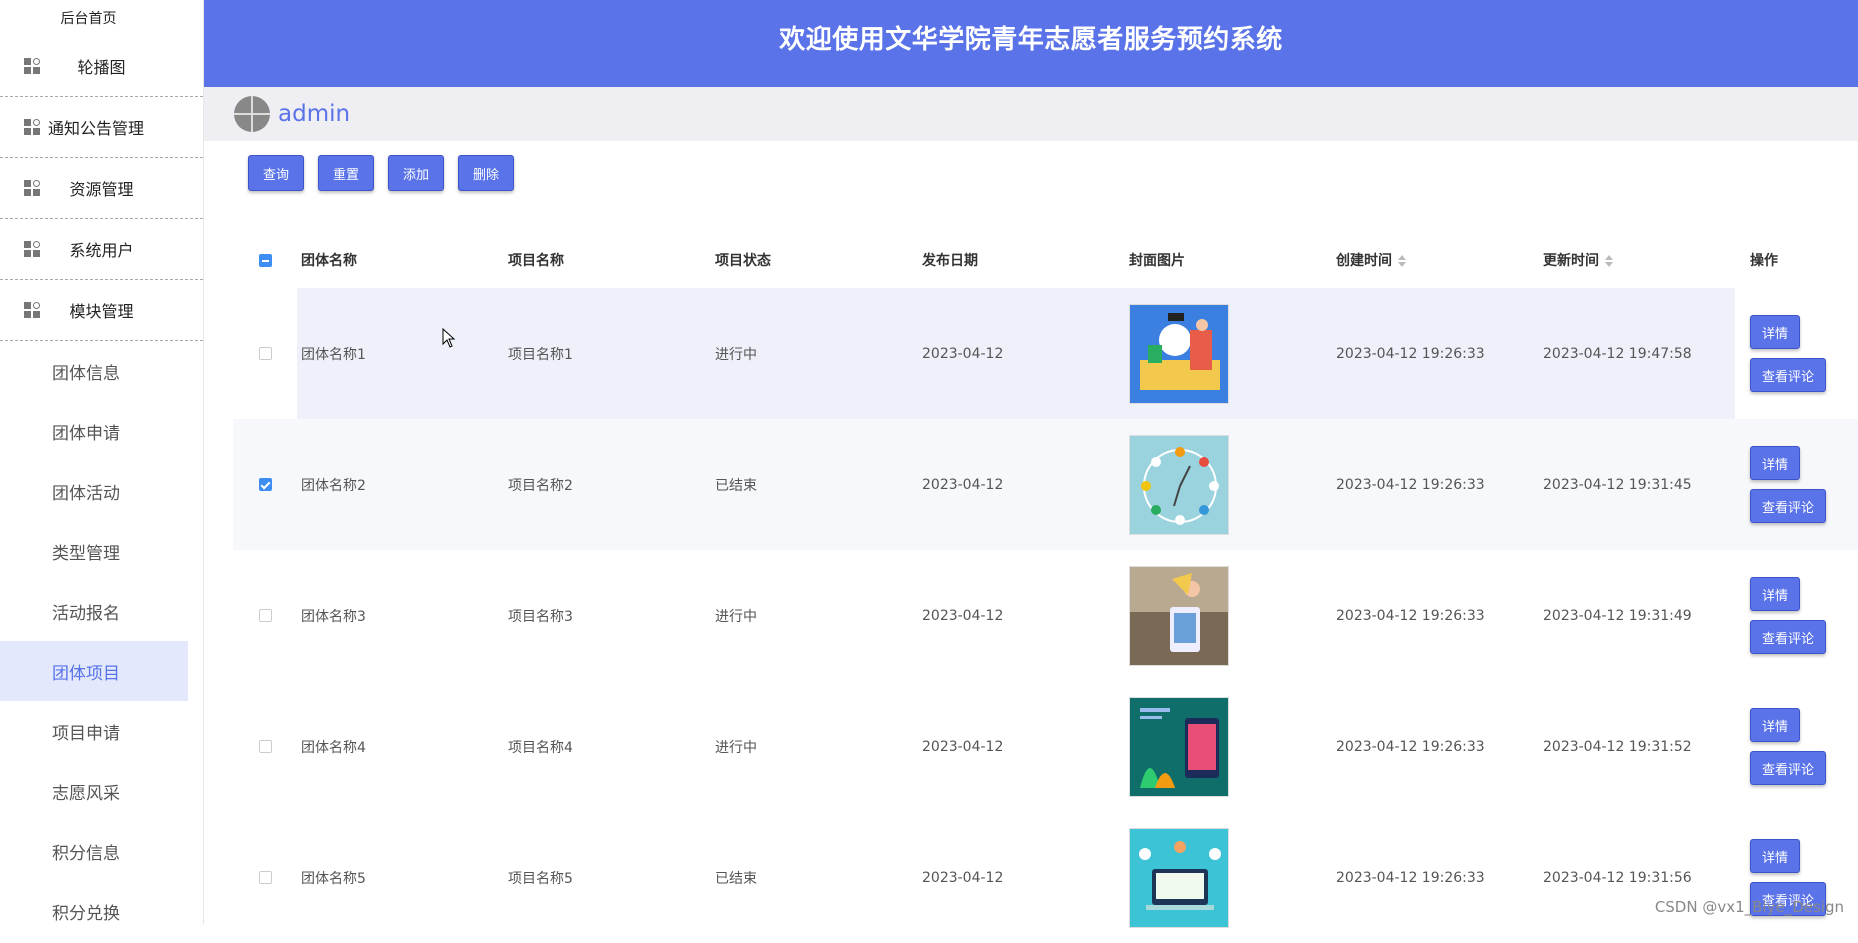  What do you see at coordinates (1031, 37) in the screenshot?
I see `page-title: 欢迎使用文华学院青年志愿者服务预约系统` at bounding box center [1031, 37].